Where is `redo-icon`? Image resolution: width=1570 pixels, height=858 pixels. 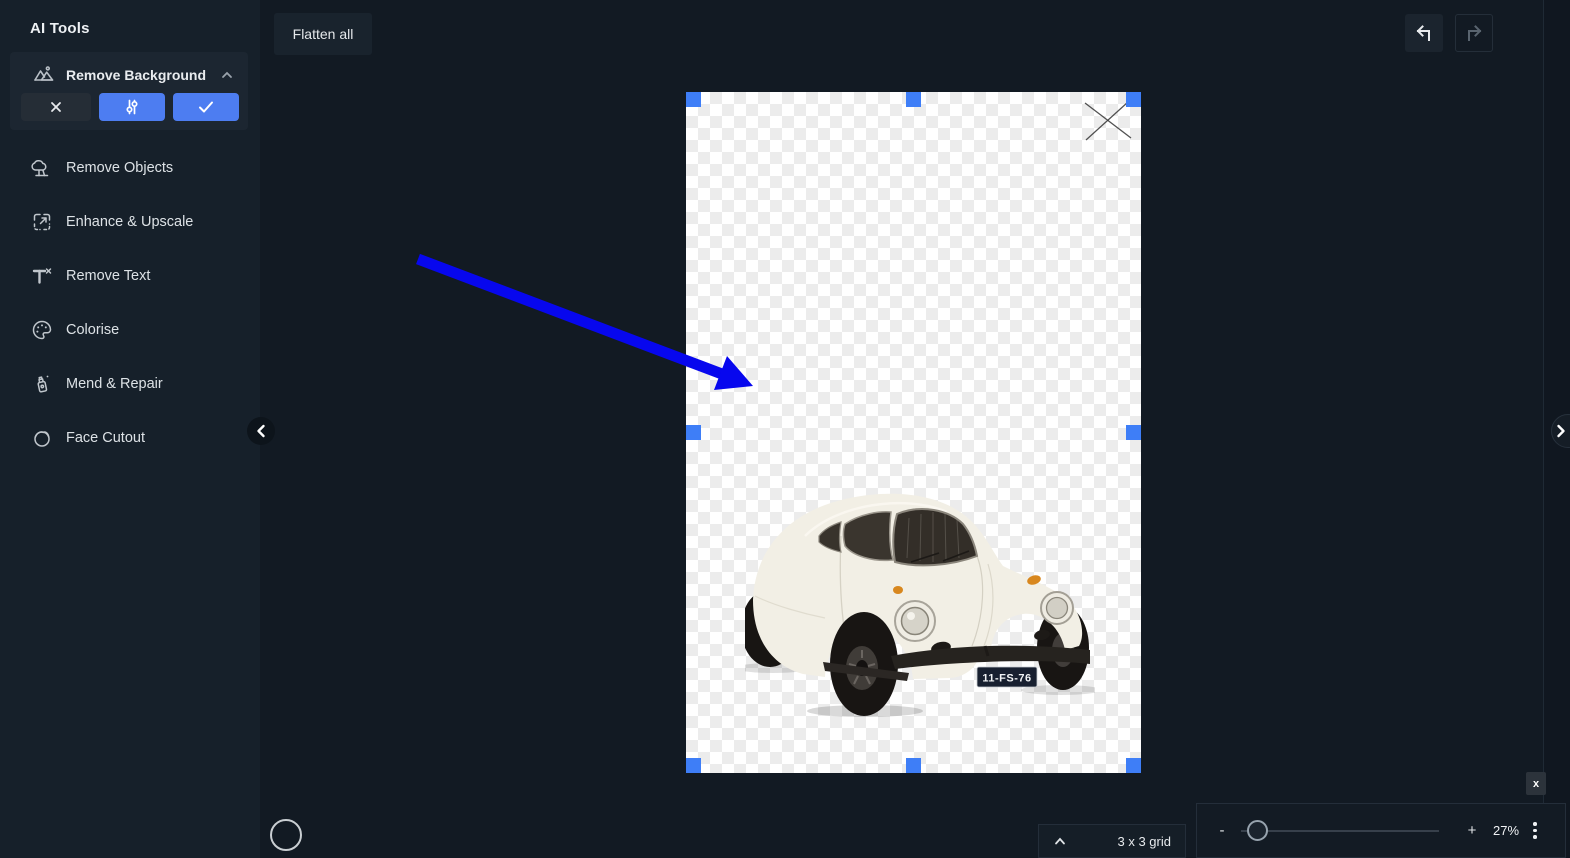
redo-icon is located at coordinates (1475, 33).